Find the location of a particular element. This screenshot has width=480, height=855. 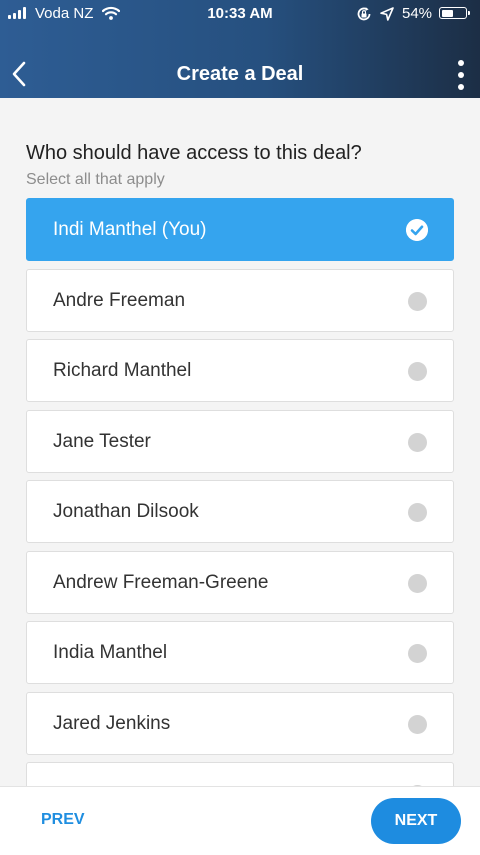

checkmark-icon is located at coordinates (417, 230).